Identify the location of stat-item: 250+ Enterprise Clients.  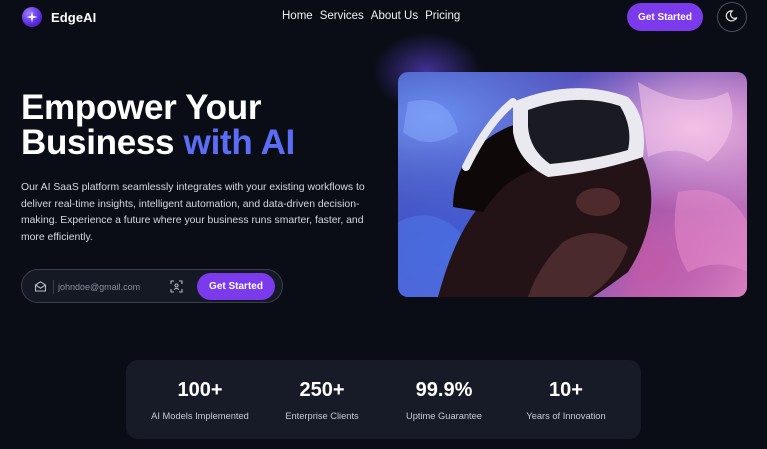
(322, 399).